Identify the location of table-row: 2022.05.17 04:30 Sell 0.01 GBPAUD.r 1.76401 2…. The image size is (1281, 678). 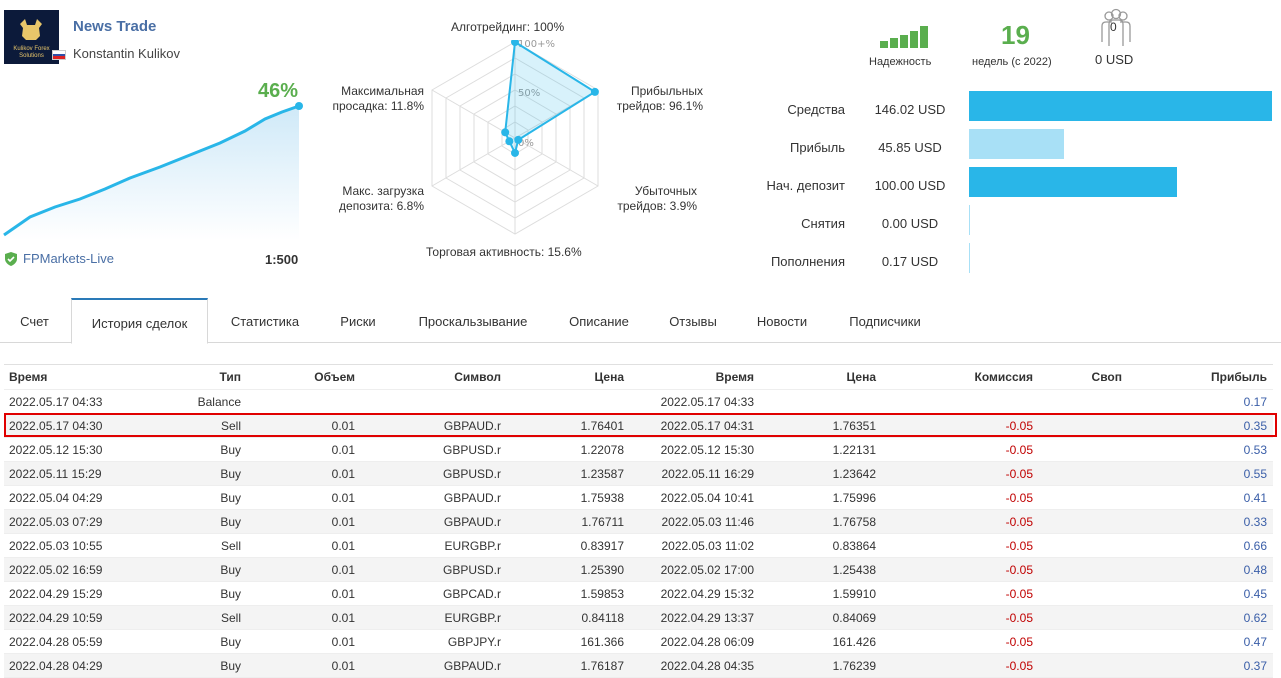
(638, 426).